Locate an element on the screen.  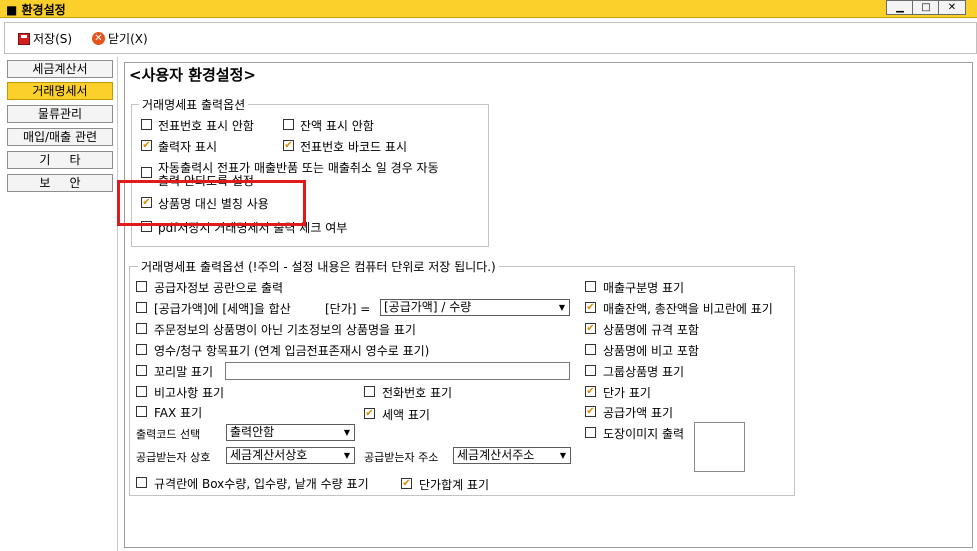
checkbox-no-slip-no is located at coordinates (146, 124).